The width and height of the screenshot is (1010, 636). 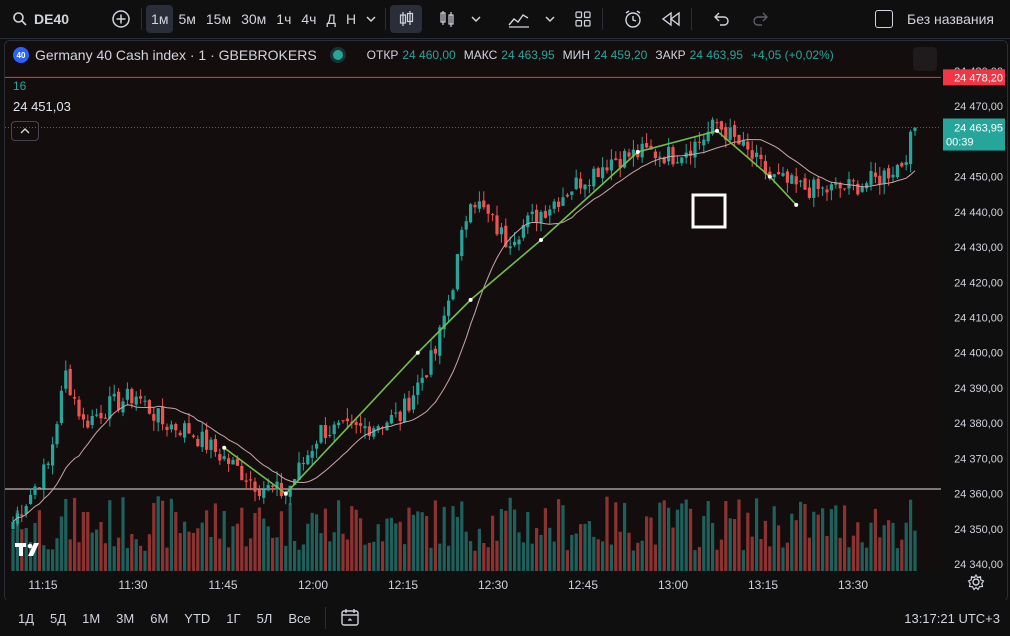 I want to click on chevron-down-icon, so click(x=371, y=19).